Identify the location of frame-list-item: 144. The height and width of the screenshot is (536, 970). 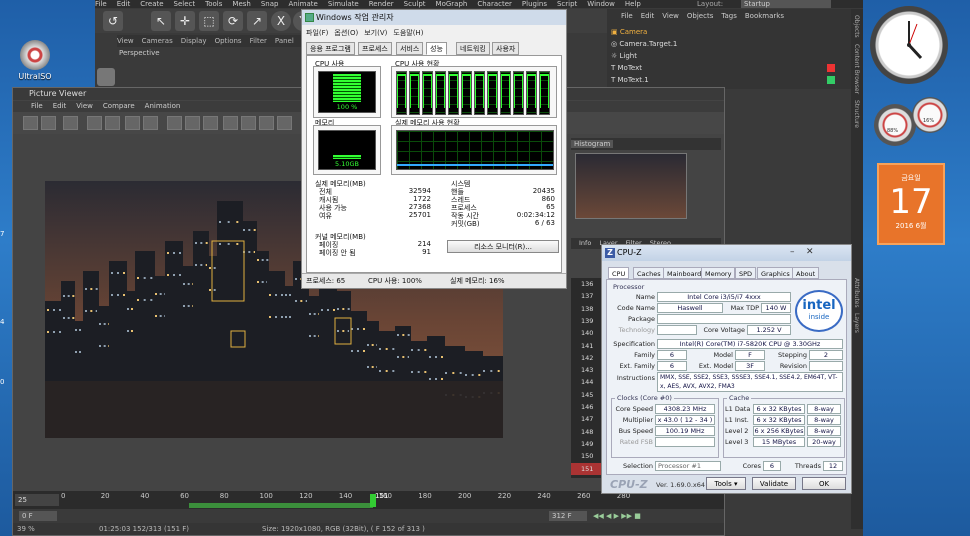
(586, 382).